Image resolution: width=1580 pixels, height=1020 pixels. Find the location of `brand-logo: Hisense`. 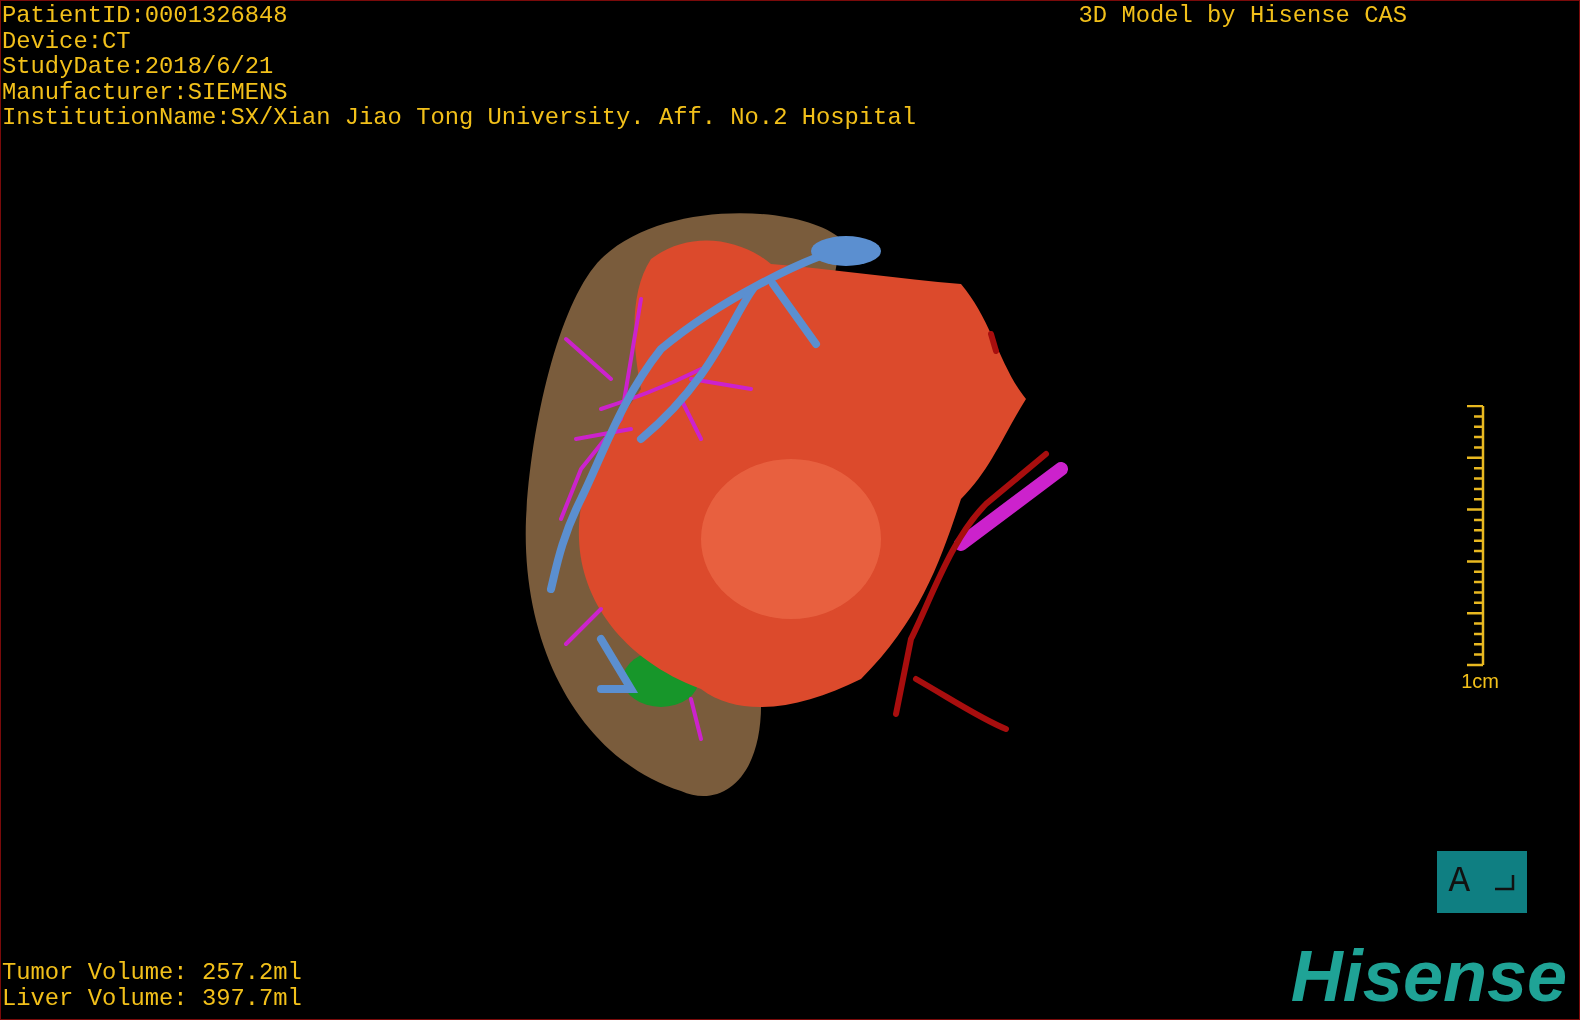

brand-logo: Hisense is located at coordinates (1429, 976).